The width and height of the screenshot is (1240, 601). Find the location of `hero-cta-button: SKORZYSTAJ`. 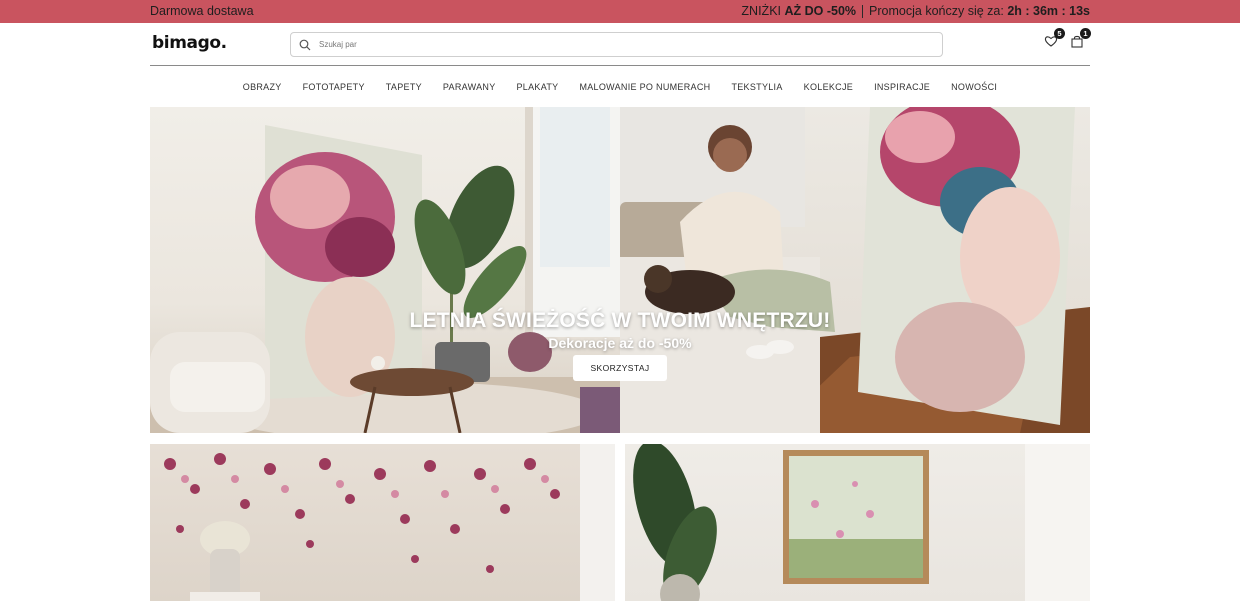

hero-cta-button: SKORZYSTAJ is located at coordinates (620, 368).